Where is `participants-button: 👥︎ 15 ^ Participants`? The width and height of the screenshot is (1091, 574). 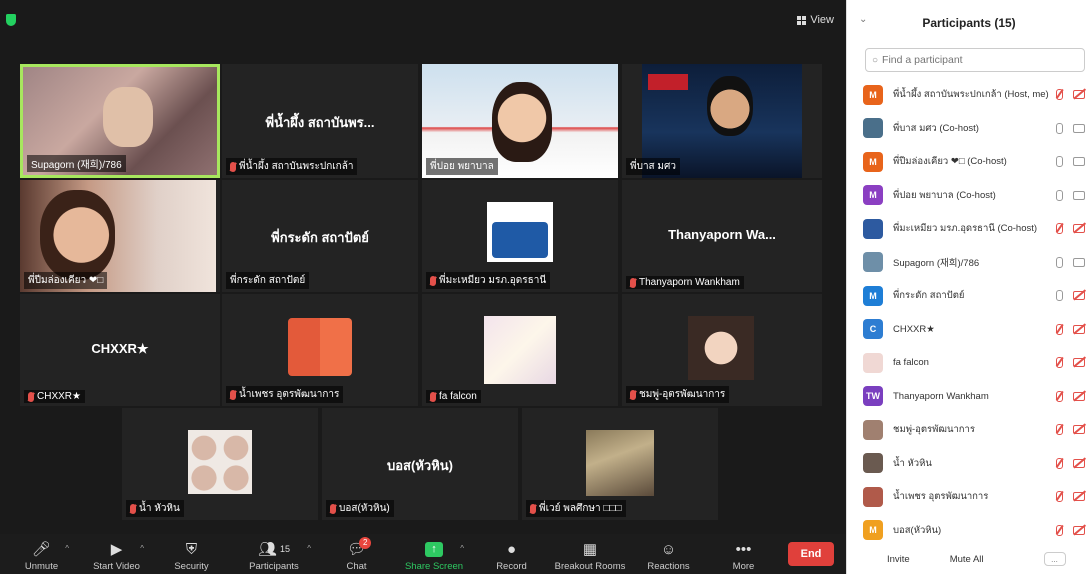
participants-button: 👥︎ 15 ^ Participants is located at coordinates (274, 556).